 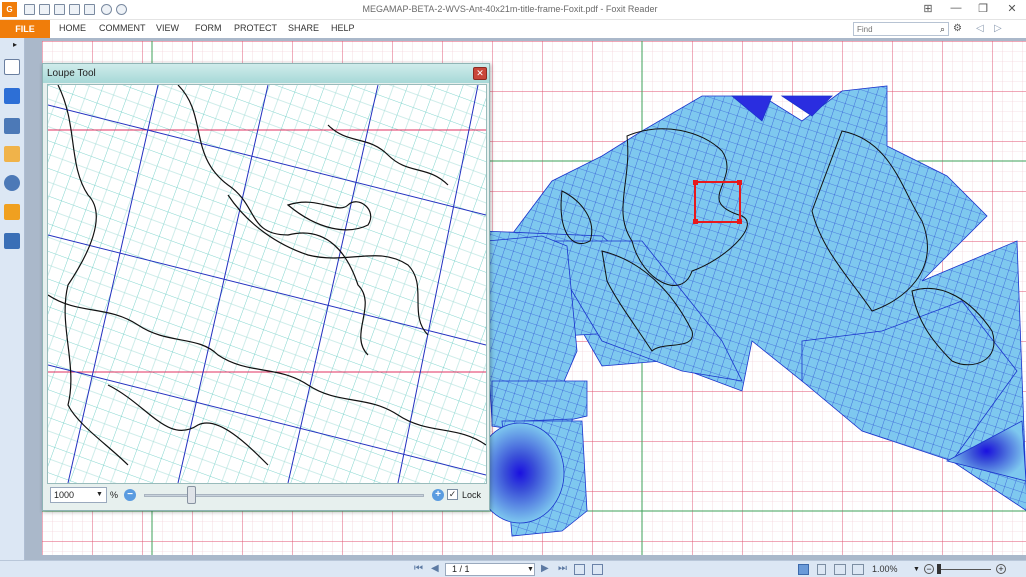 What do you see at coordinates (12, 67) in the screenshot?
I see `pages-icon` at bounding box center [12, 67].